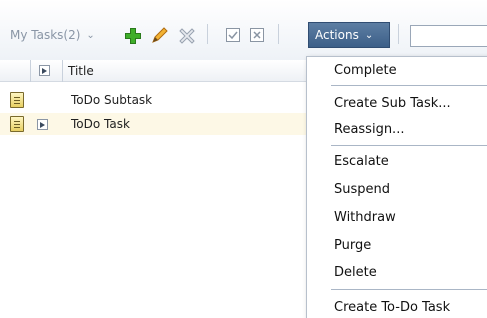 The image size is (487, 318). Describe the element at coordinates (397, 273) in the screenshot. I see `menu-item-delete: Delete` at that location.